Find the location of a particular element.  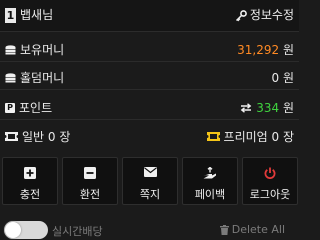

message-label: 쪽지 is located at coordinates (150, 194).